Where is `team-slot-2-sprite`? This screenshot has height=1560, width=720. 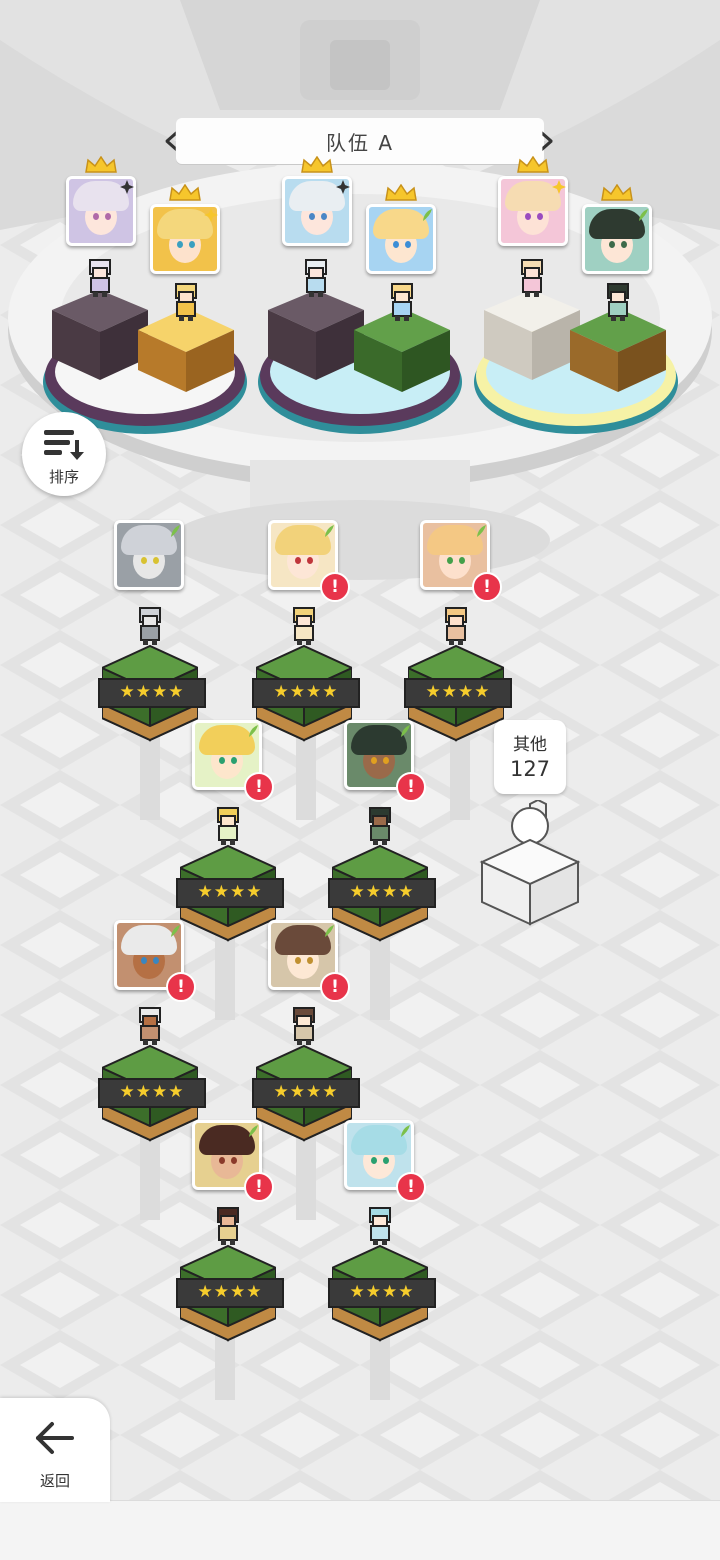 team-slot-2-sprite is located at coordinates (186, 302).